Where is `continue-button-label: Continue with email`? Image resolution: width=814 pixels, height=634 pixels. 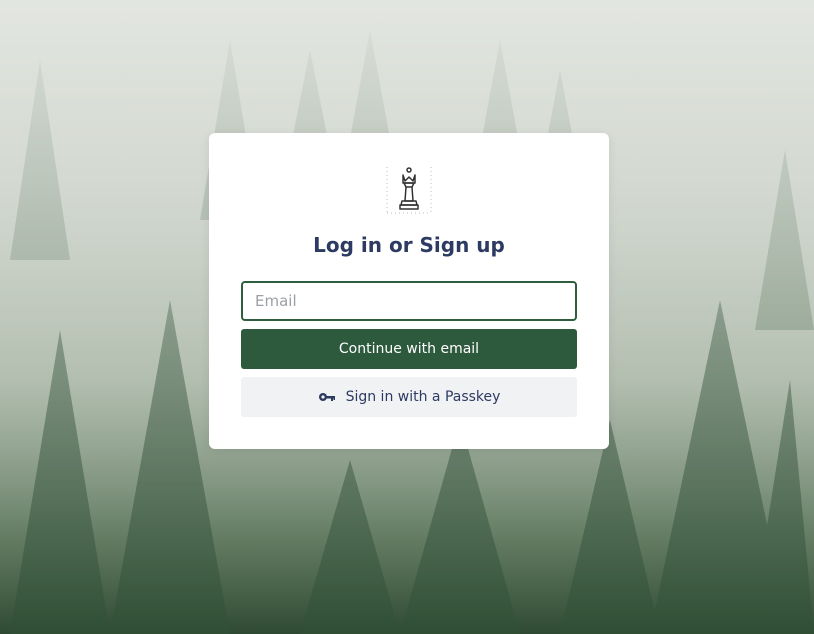
continue-button-label: Continue with email is located at coordinates (409, 349).